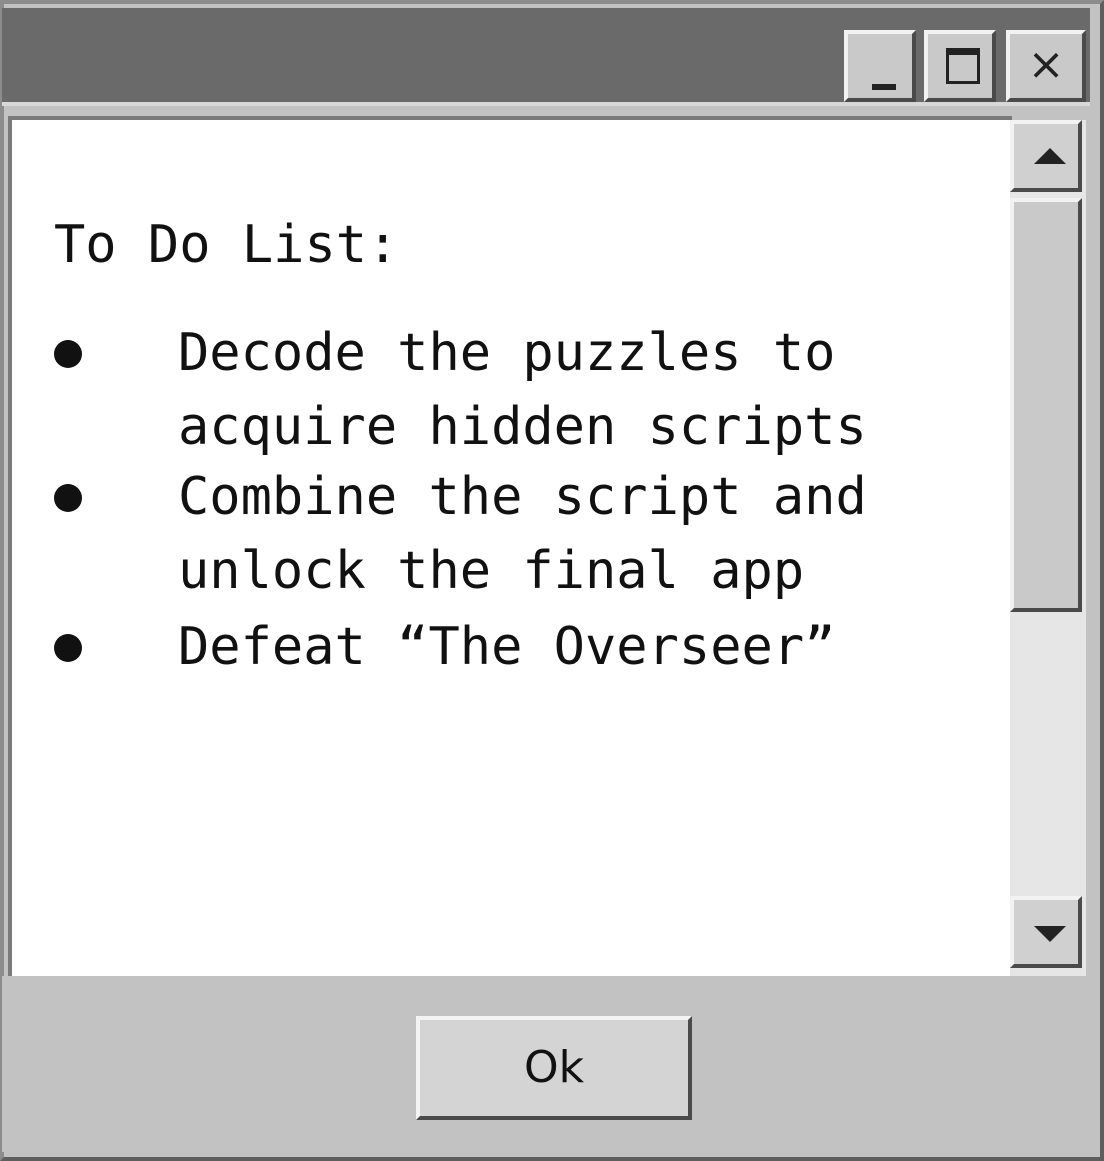  I want to click on maximize-icon, so click(963, 66).